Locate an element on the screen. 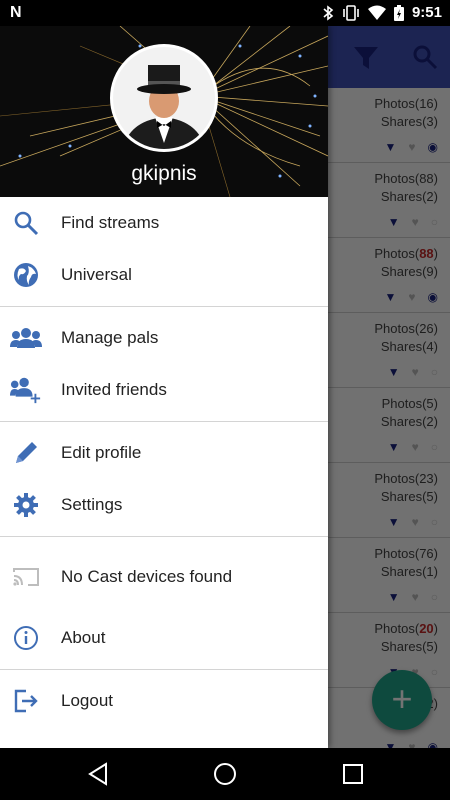 This screenshot has height=800, width=450. drawer-username: gkipnis is located at coordinates (164, 173).